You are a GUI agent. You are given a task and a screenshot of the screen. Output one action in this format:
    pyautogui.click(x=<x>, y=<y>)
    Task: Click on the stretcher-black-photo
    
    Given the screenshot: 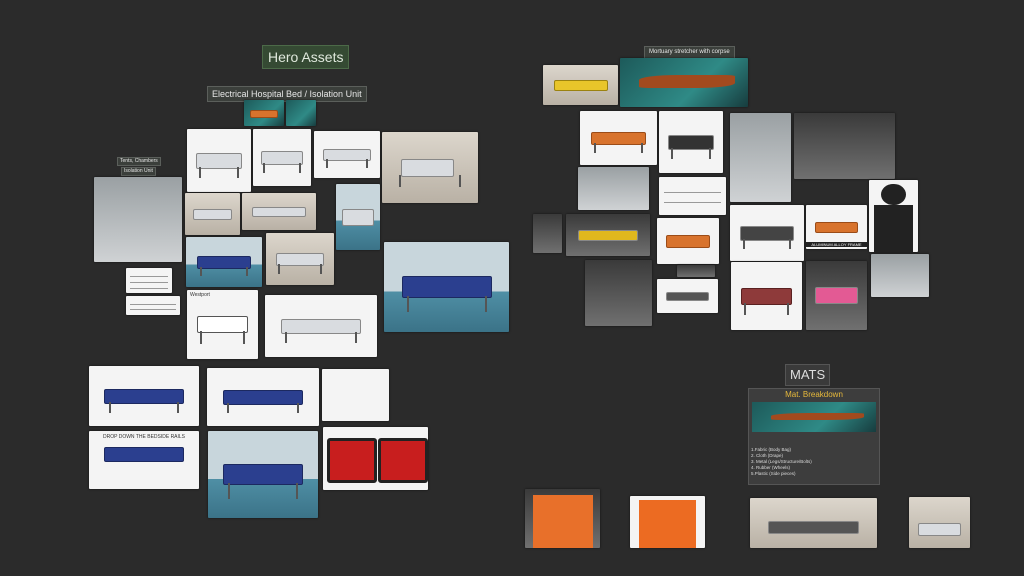 What is the action you would take?
    pyautogui.click(x=691, y=142)
    